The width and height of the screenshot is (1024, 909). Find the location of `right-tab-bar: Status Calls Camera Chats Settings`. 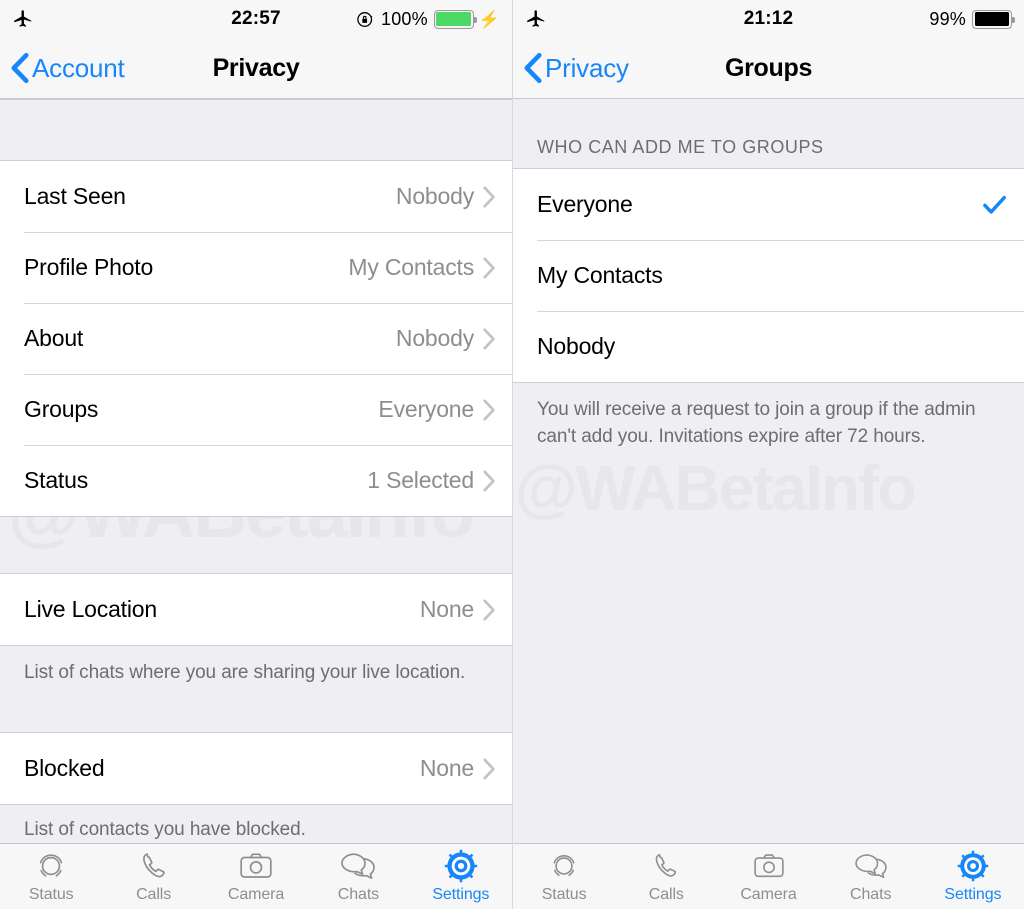

right-tab-bar: Status Calls Camera Chats Settings is located at coordinates (768, 876).